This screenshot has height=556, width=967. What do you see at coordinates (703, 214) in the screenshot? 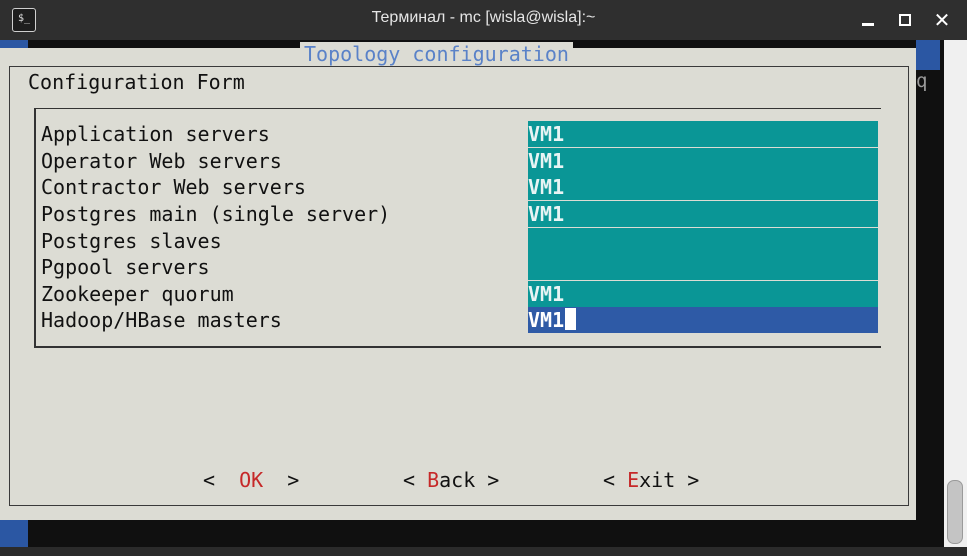
I see `field-input-postgres-main: VM1` at bounding box center [703, 214].